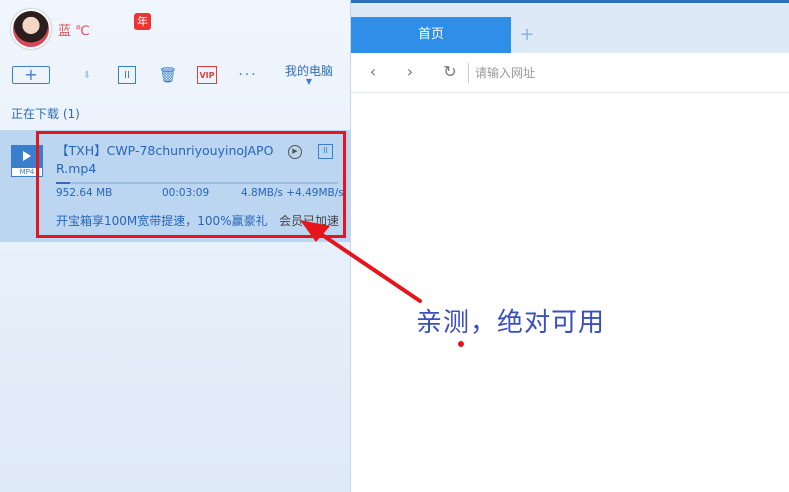  I want to click on plus-icon: +, so click(31, 74).